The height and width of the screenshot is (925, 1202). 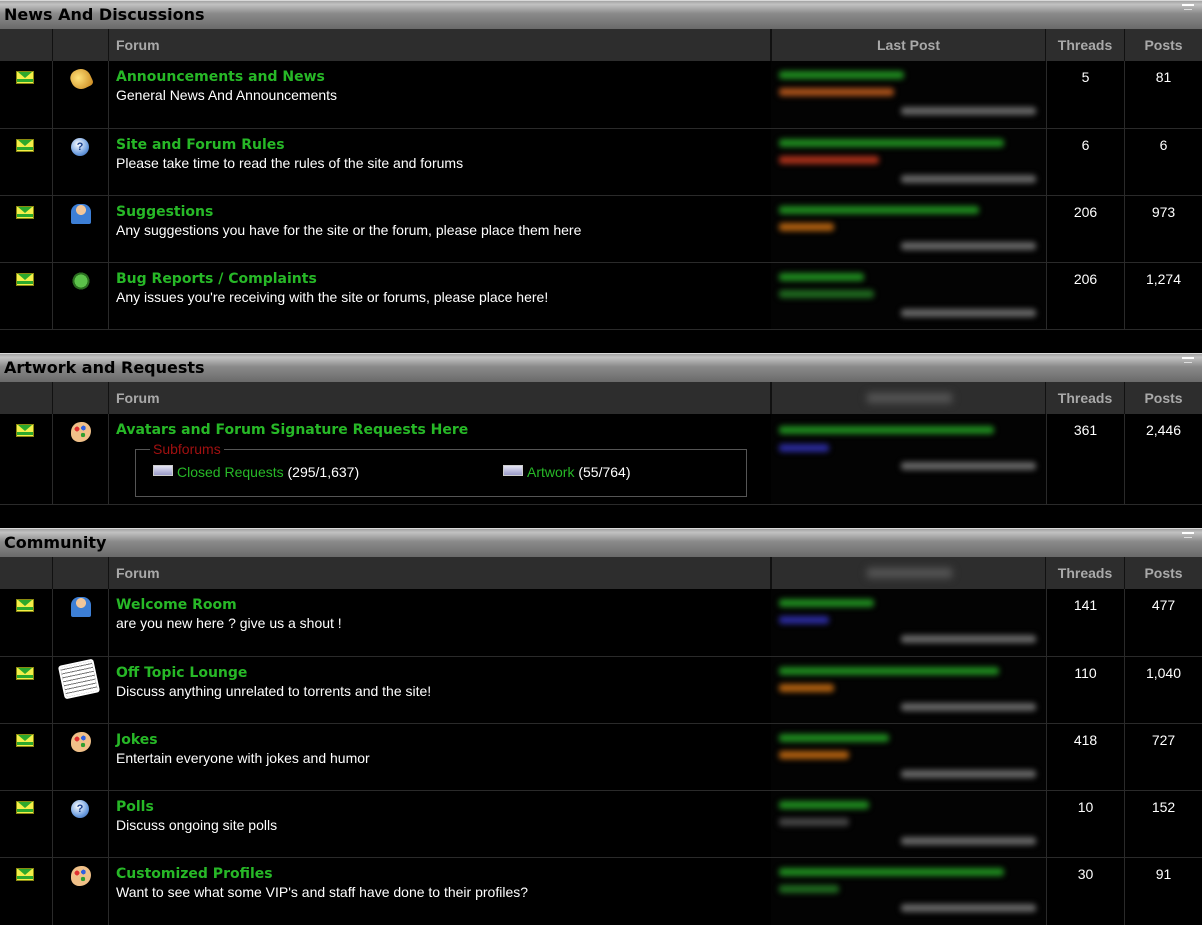 I want to click on post-count: 2,446, so click(x=1163, y=430).